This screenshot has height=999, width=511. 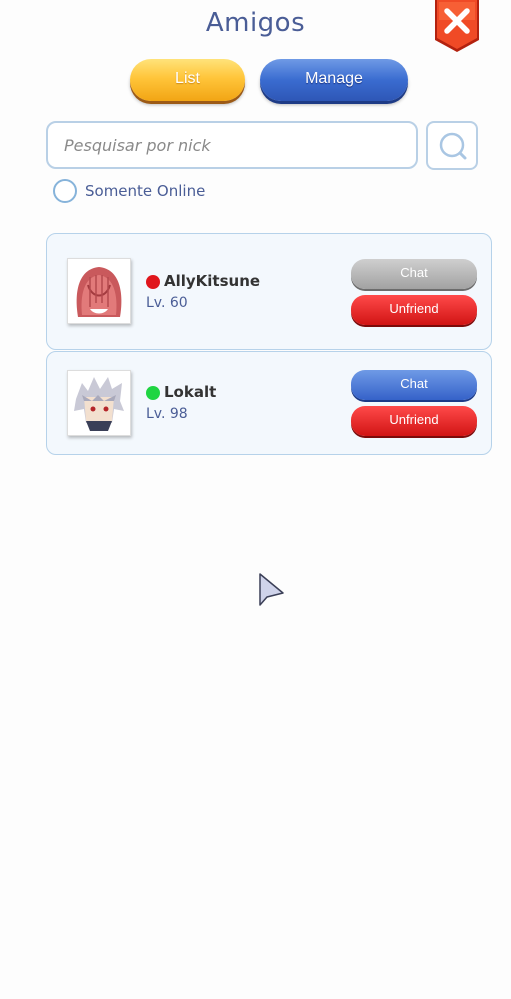 I want to click on close-icon, so click(x=457, y=26).